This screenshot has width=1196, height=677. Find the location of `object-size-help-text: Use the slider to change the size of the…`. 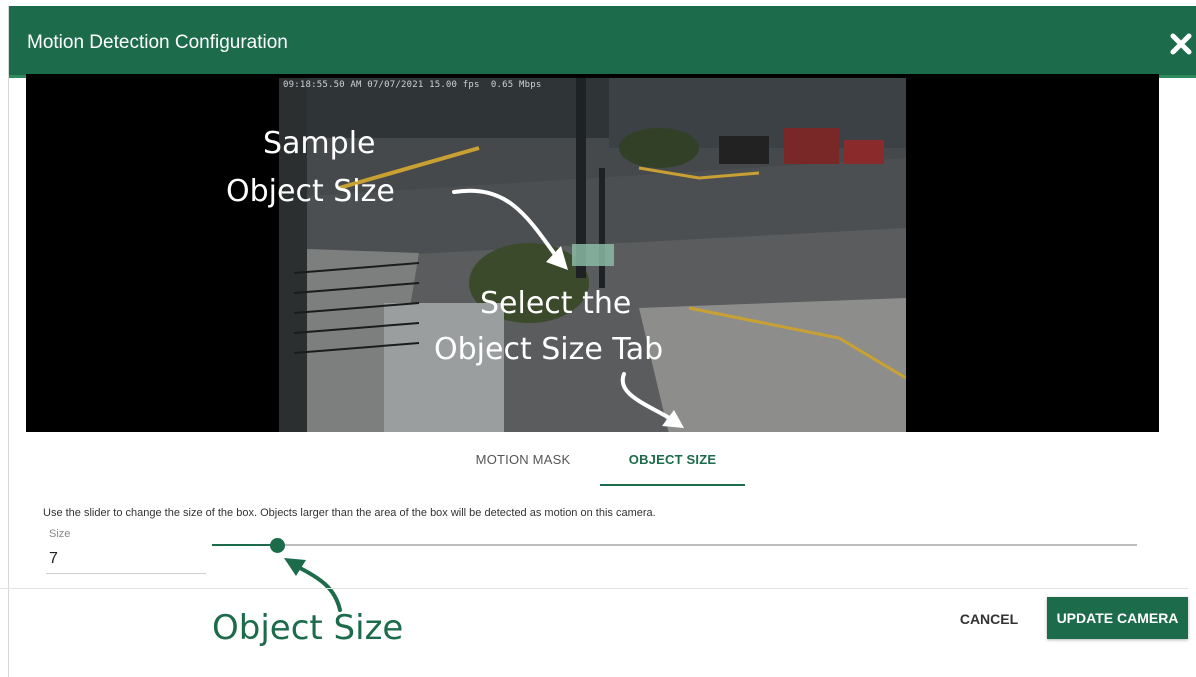

object-size-help-text: Use the slider to change the size of the… is located at coordinates (349, 513).